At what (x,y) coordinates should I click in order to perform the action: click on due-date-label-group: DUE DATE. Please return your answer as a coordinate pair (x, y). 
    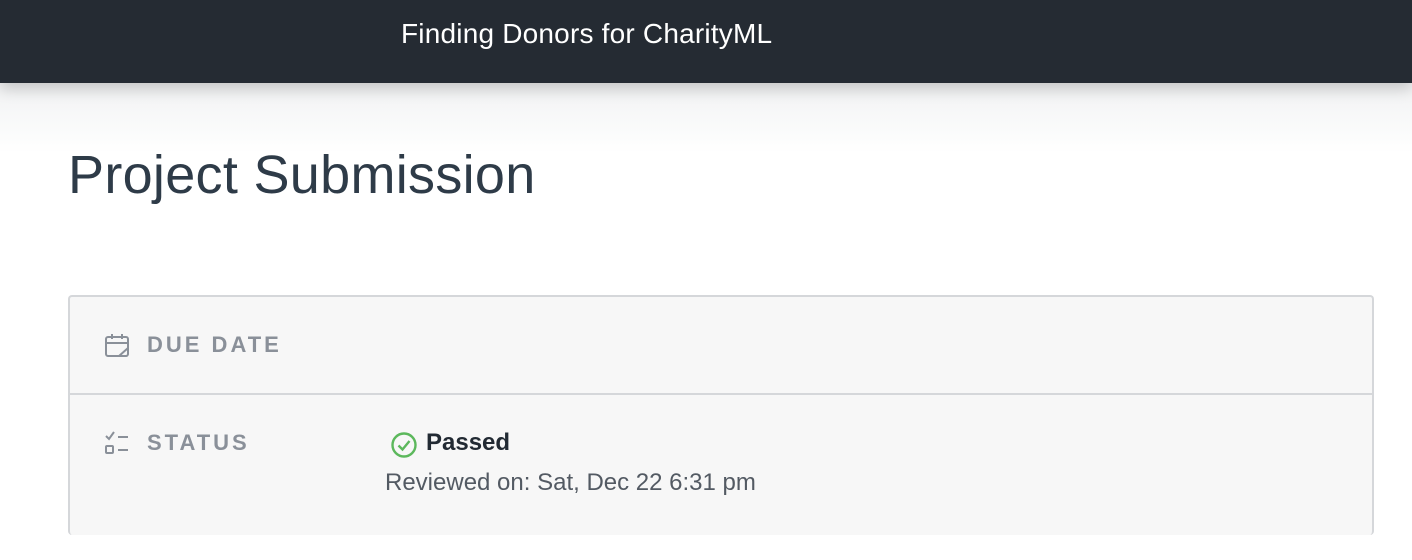
    Looking at the image, I should click on (192, 345).